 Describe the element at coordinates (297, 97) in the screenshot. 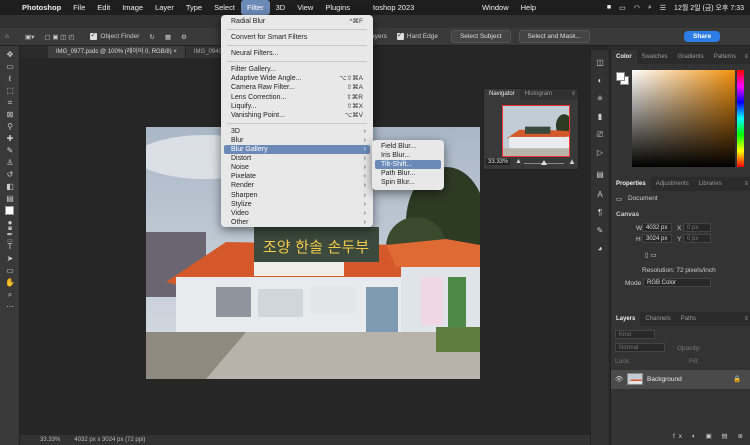

I see `menu-item-lens-correction: Lens Correction... ⇧⌘R` at that location.